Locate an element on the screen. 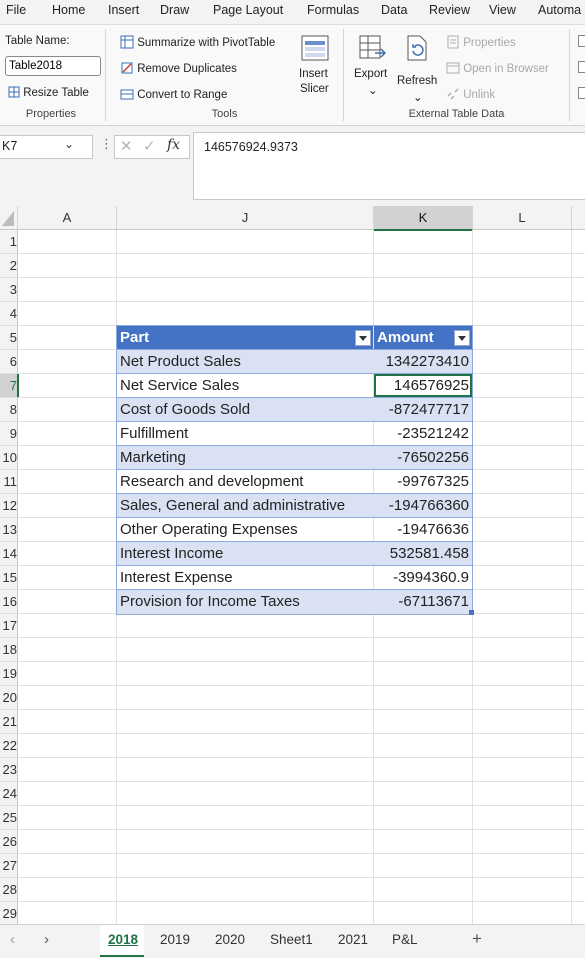  row-header: 22 is located at coordinates (9, 746).